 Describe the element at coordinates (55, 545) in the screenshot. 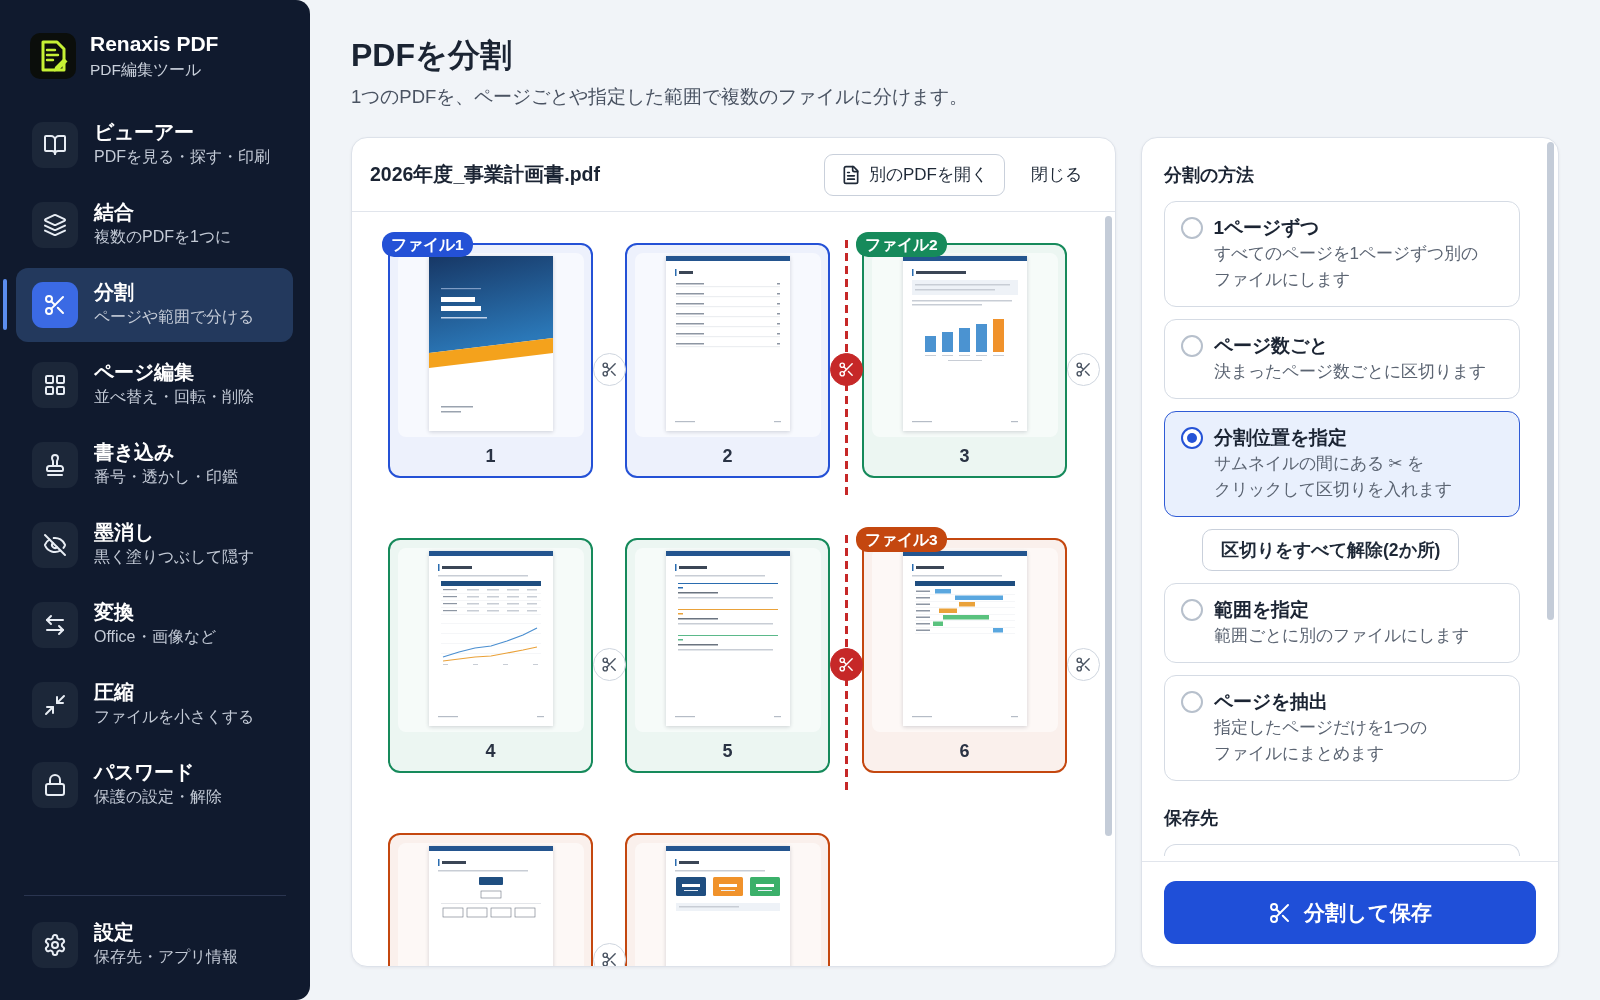

I see `eye-off-icon` at that location.